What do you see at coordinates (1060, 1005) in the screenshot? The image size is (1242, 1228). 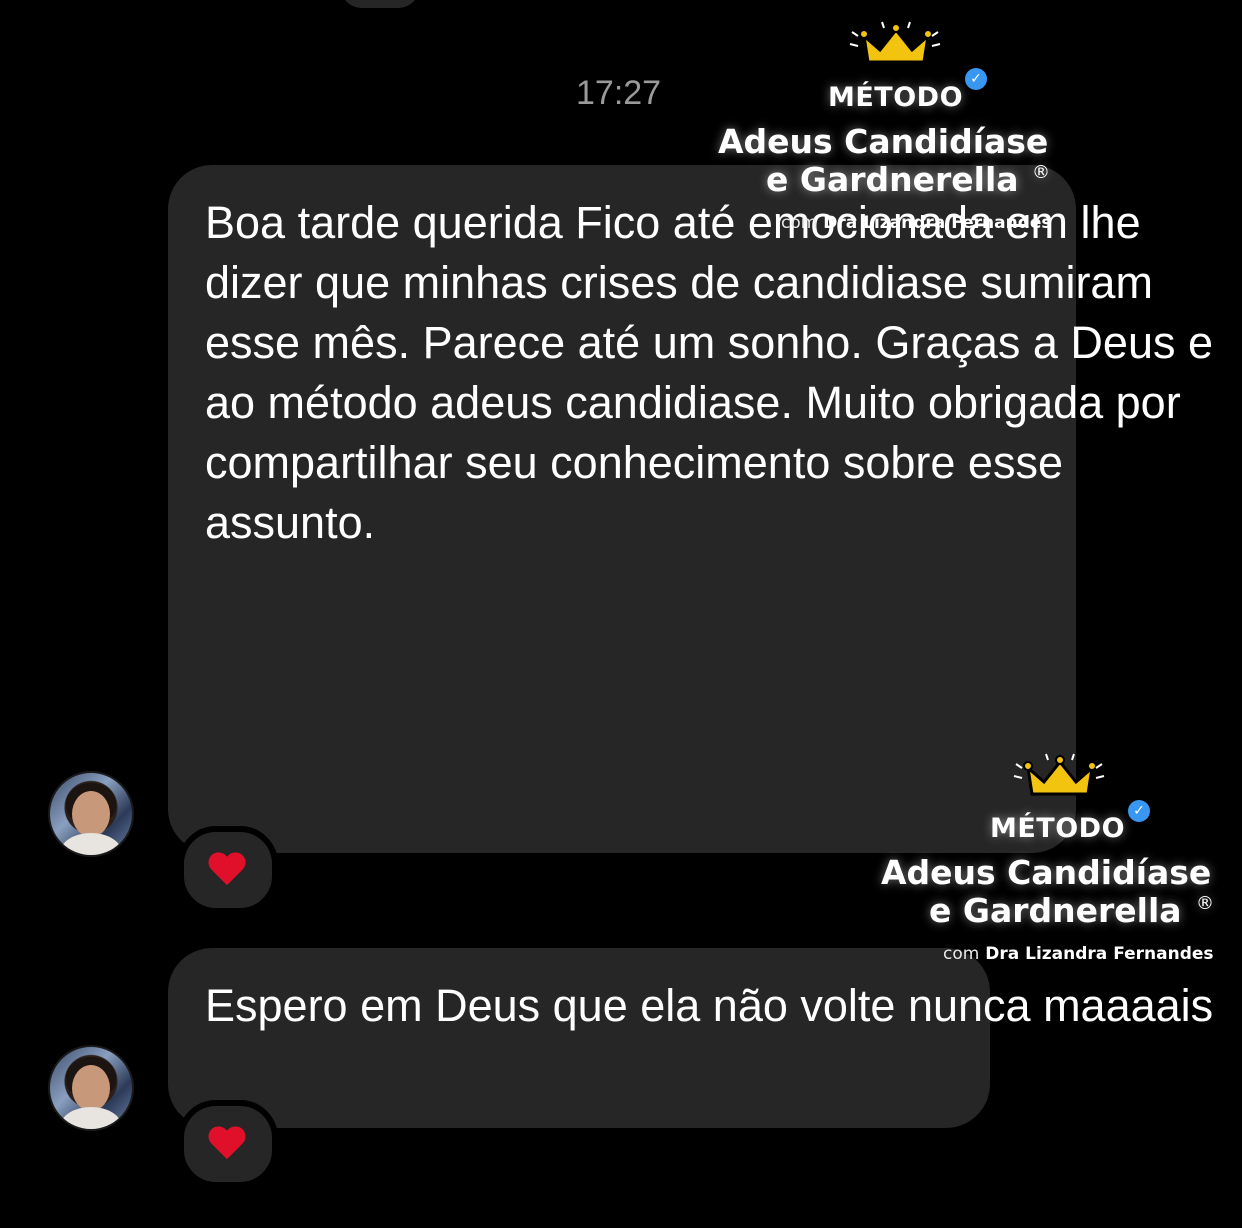 I see `message-line: nunca maaaais` at bounding box center [1060, 1005].